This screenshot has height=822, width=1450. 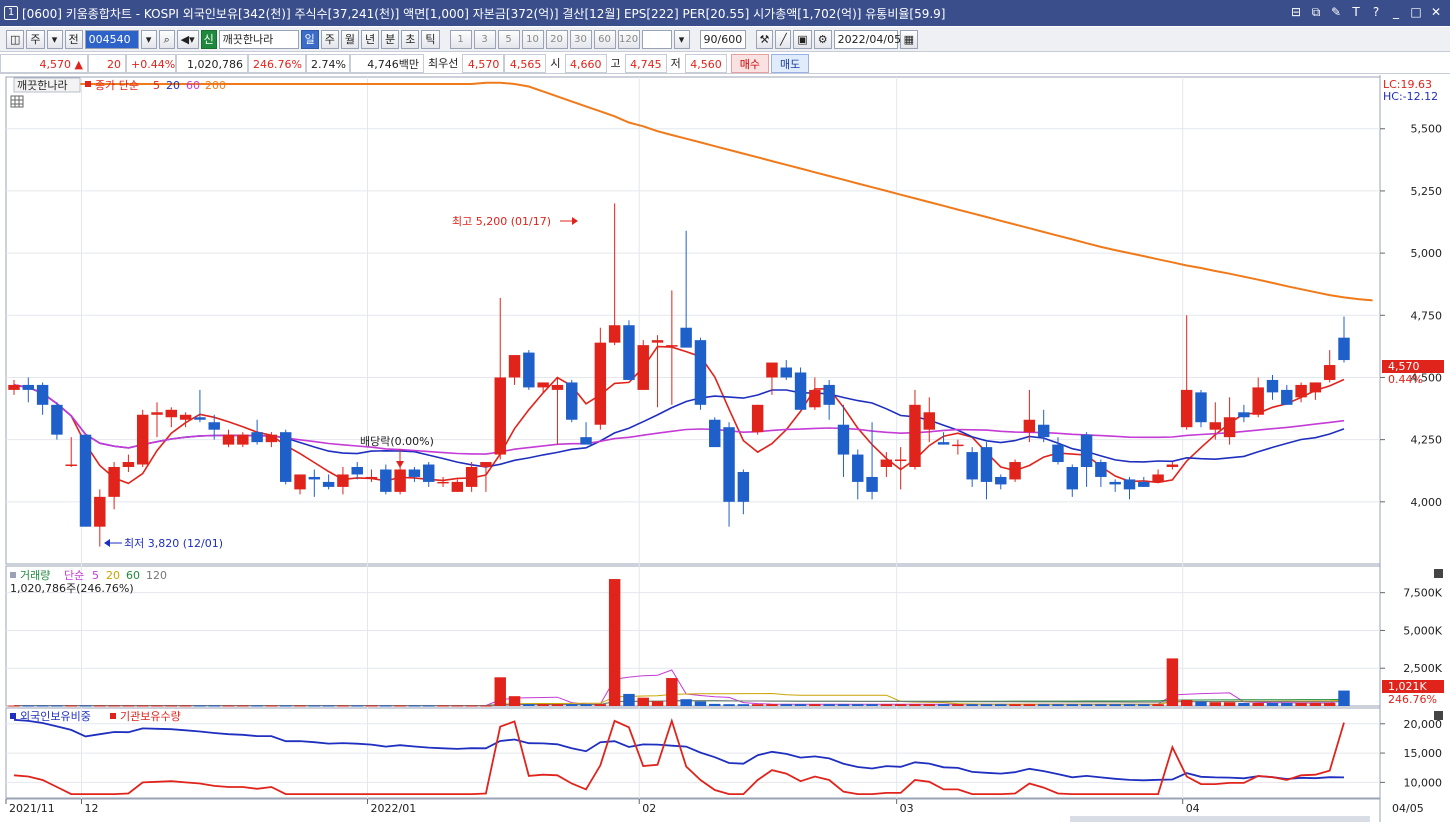 What do you see at coordinates (148, 39) in the screenshot?
I see `code-dropdown-icon: ▾` at bounding box center [148, 39].